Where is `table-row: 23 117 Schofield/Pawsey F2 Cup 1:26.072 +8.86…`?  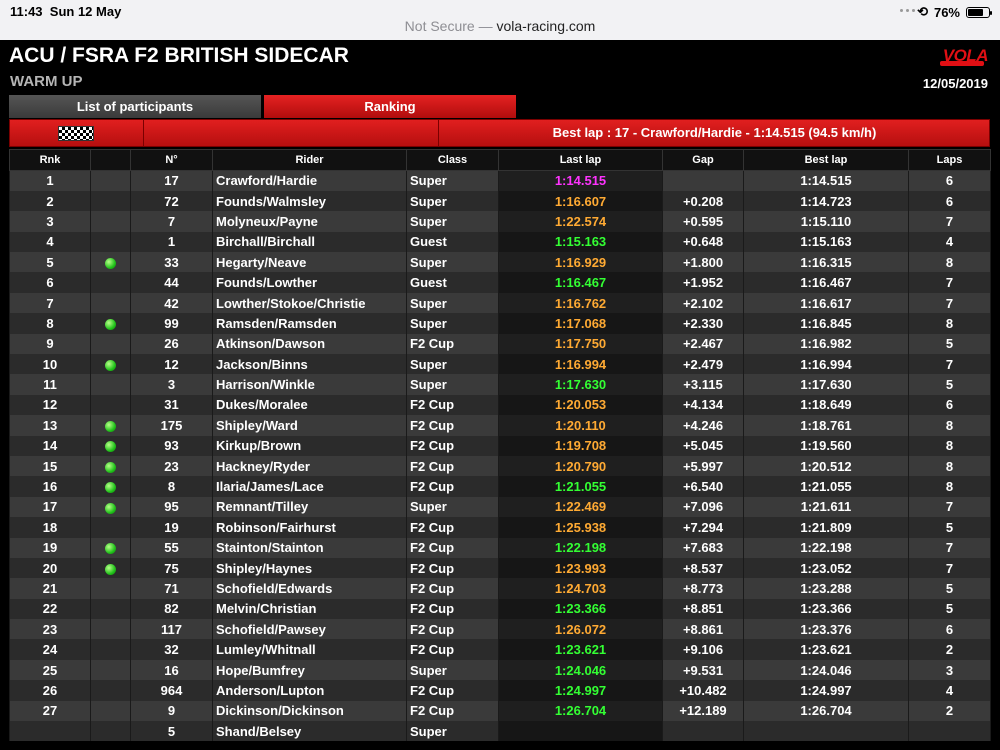
table-row: 23 117 Schofield/Pawsey F2 Cup 1:26.072 +8.86… is located at coordinates (500, 629).